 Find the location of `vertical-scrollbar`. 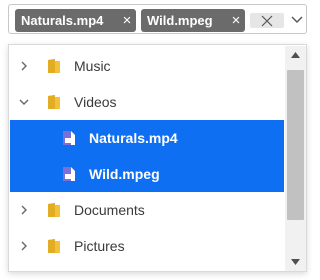

vertical-scrollbar is located at coordinates (295, 158).